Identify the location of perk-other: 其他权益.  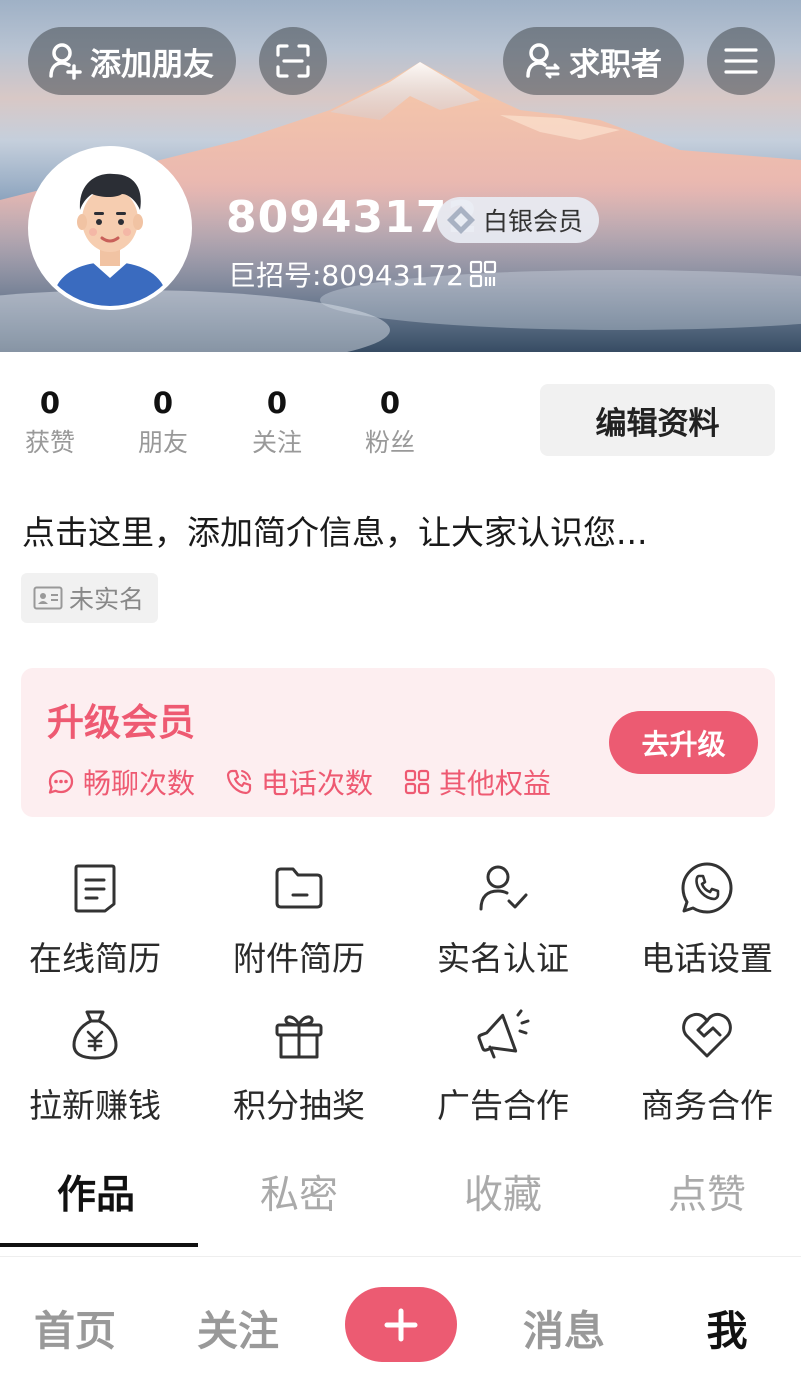
(477, 782).